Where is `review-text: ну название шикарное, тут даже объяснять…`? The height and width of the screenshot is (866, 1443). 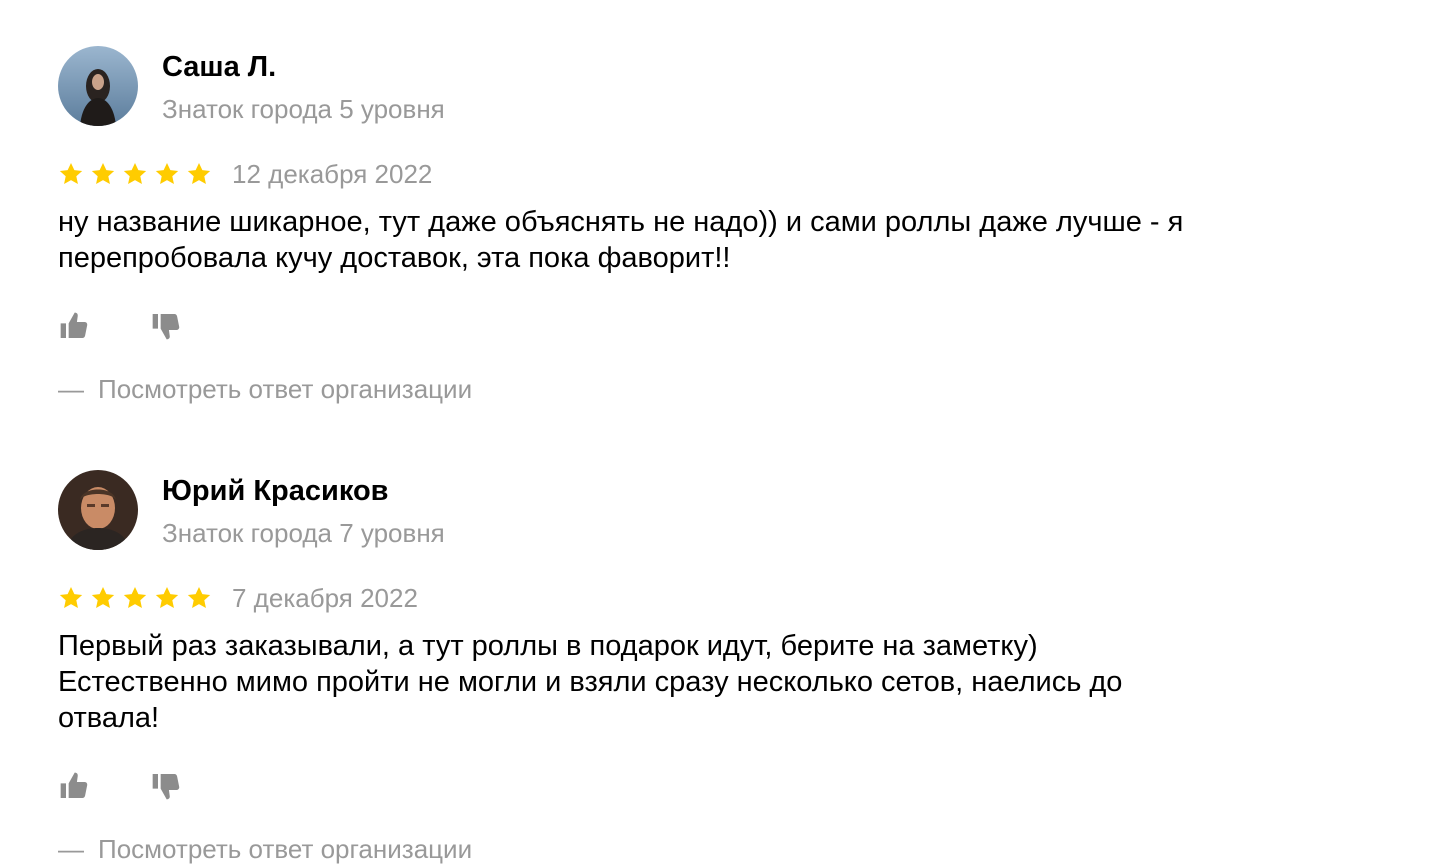
review-text: ну название шикарное, тут даже объяснять… is located at coordinates (621, 240).